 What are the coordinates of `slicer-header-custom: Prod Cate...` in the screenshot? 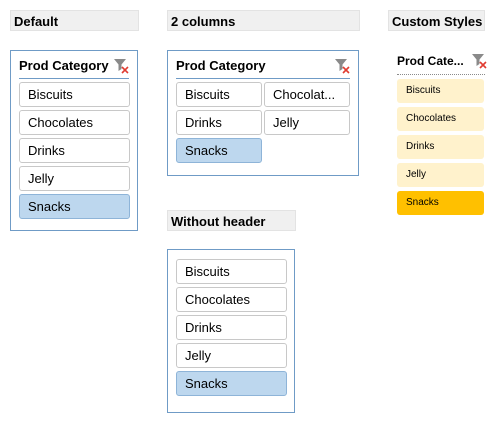 It's located at (442, 63).